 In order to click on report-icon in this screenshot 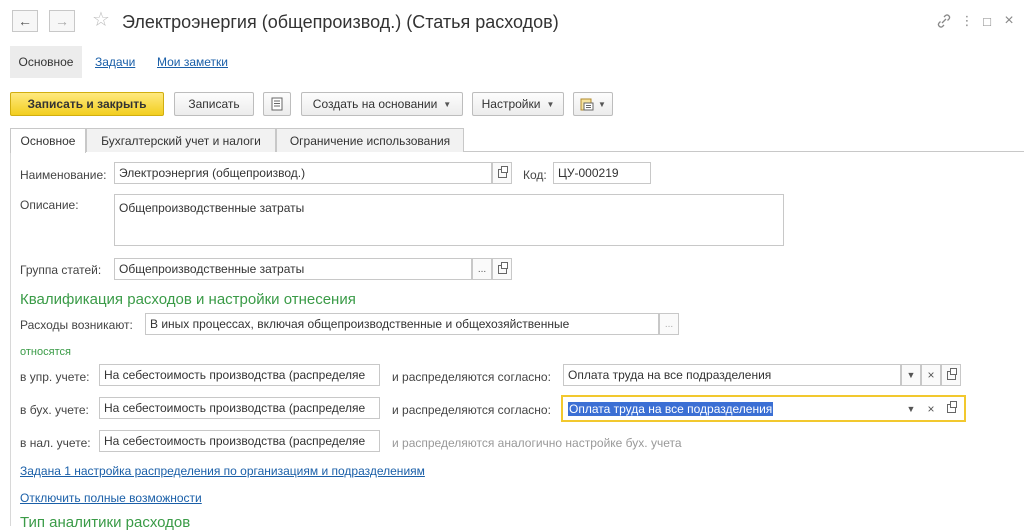, I will do `click(587, 104)`.